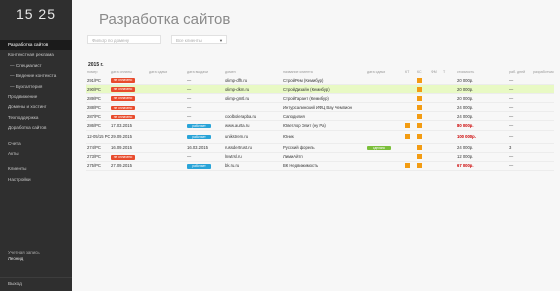 The height and width of the screenshot is (291, 560). Describe the element at coordinates (253, 157) in the screenshot. I see `cell-domain: lnwtrsl.ru` at that location.